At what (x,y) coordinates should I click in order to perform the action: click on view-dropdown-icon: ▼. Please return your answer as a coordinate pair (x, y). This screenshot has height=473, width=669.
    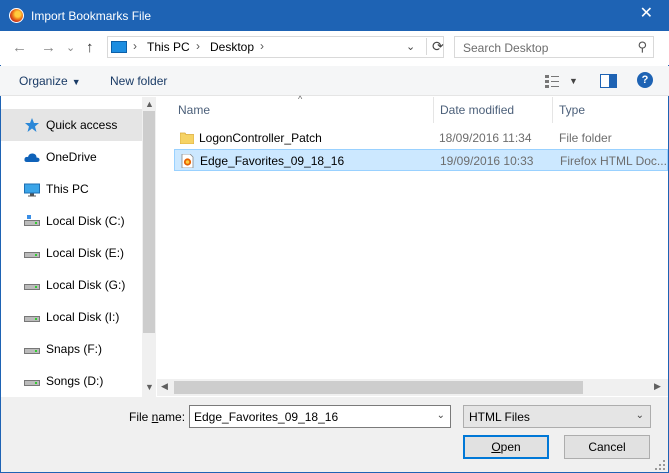
    Looking at the image, I should click on (573, 81).